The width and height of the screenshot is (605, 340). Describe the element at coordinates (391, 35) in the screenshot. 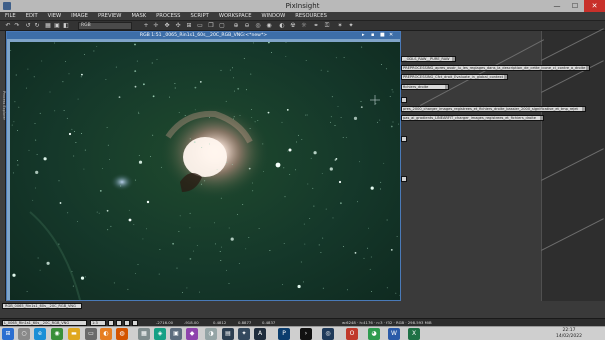

I see `close-icon: ✕` at that location.